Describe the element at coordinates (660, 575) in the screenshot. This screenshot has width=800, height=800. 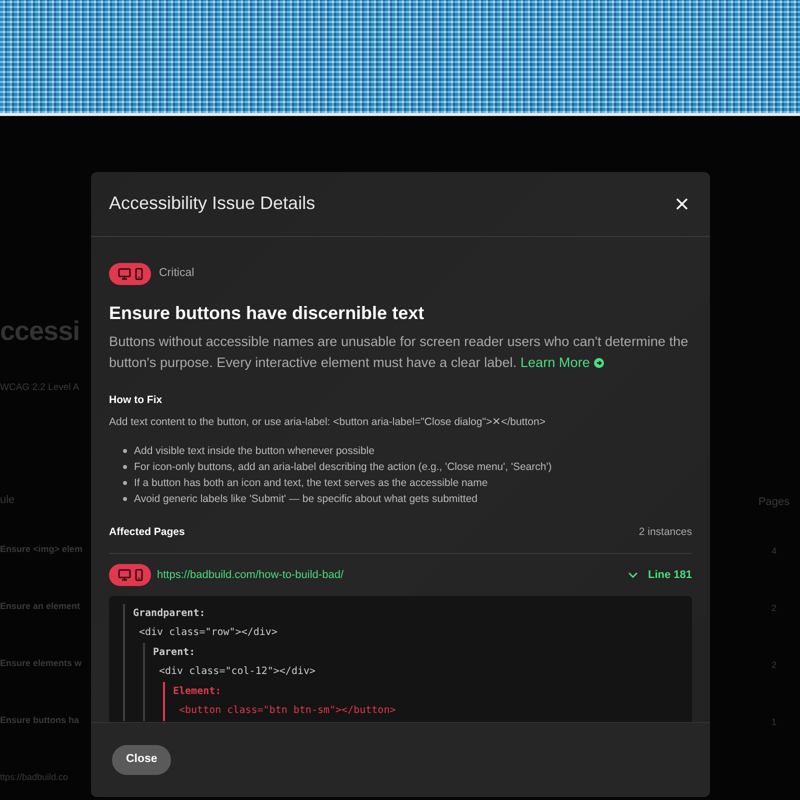
I see `line-toggle: Line 181` at that location.